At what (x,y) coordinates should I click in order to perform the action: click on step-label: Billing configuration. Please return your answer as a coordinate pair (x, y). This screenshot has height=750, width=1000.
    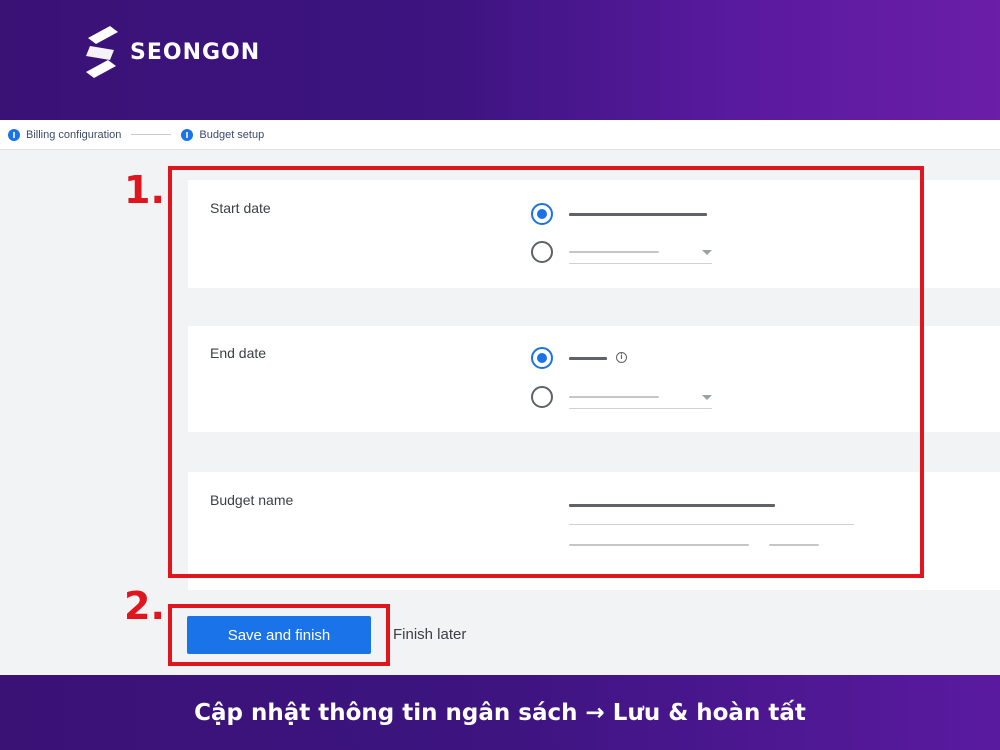
    Looking at the image, I should click on (74, 134).